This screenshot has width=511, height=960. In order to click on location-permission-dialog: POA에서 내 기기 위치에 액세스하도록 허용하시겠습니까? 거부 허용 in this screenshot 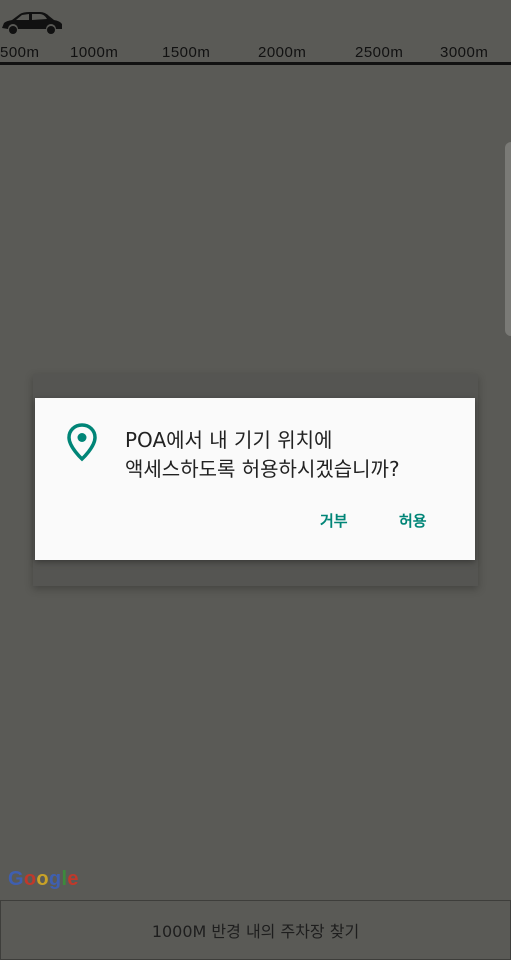, I will do `click(255, 479)`.